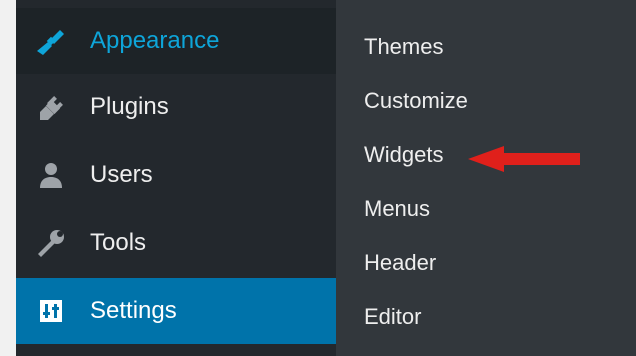 The width and height of the screenshot is (636, 356). What do you see at coordinates (416, 101) in the screenshot?
I see `submenu-item-customize: Customize` at bounding box center [416, 101].